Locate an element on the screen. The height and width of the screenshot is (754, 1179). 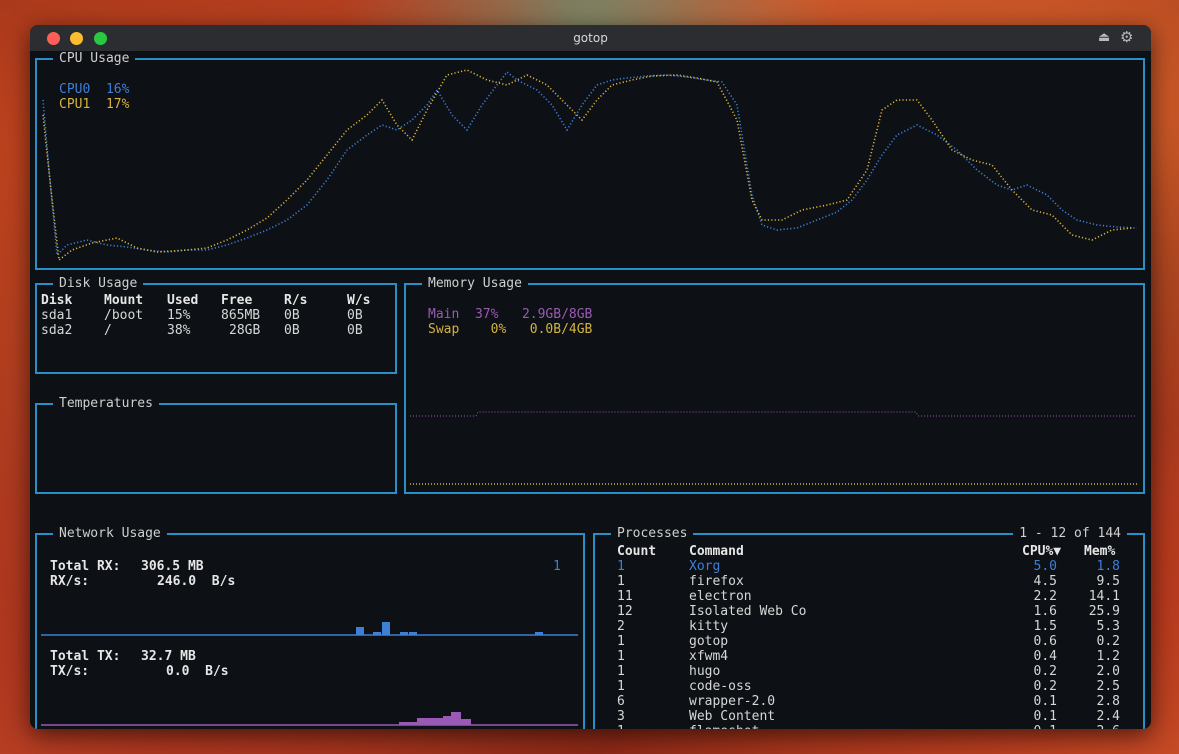
process-cpu: 1.6 is located at coordinates (1045, 611).